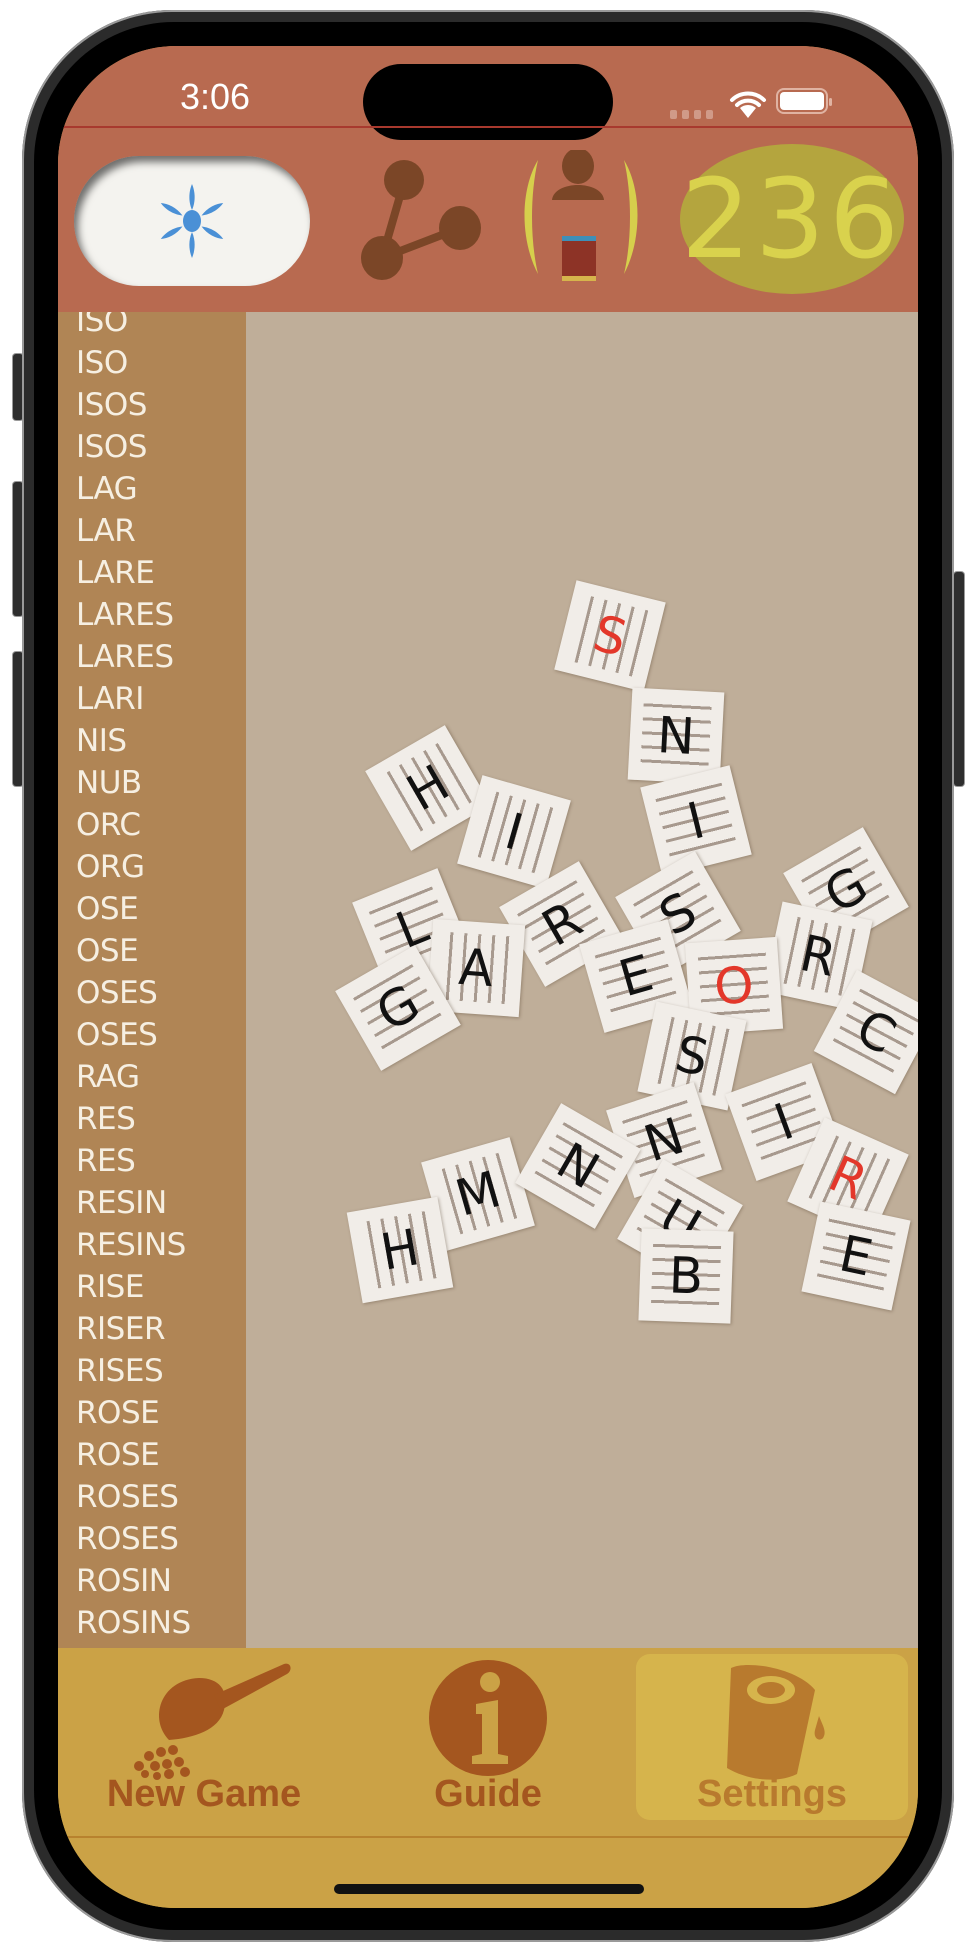 The width and height of the screenshot is (976, 1950). I want to click on found-word: ROSINS, so click(133, 1623).